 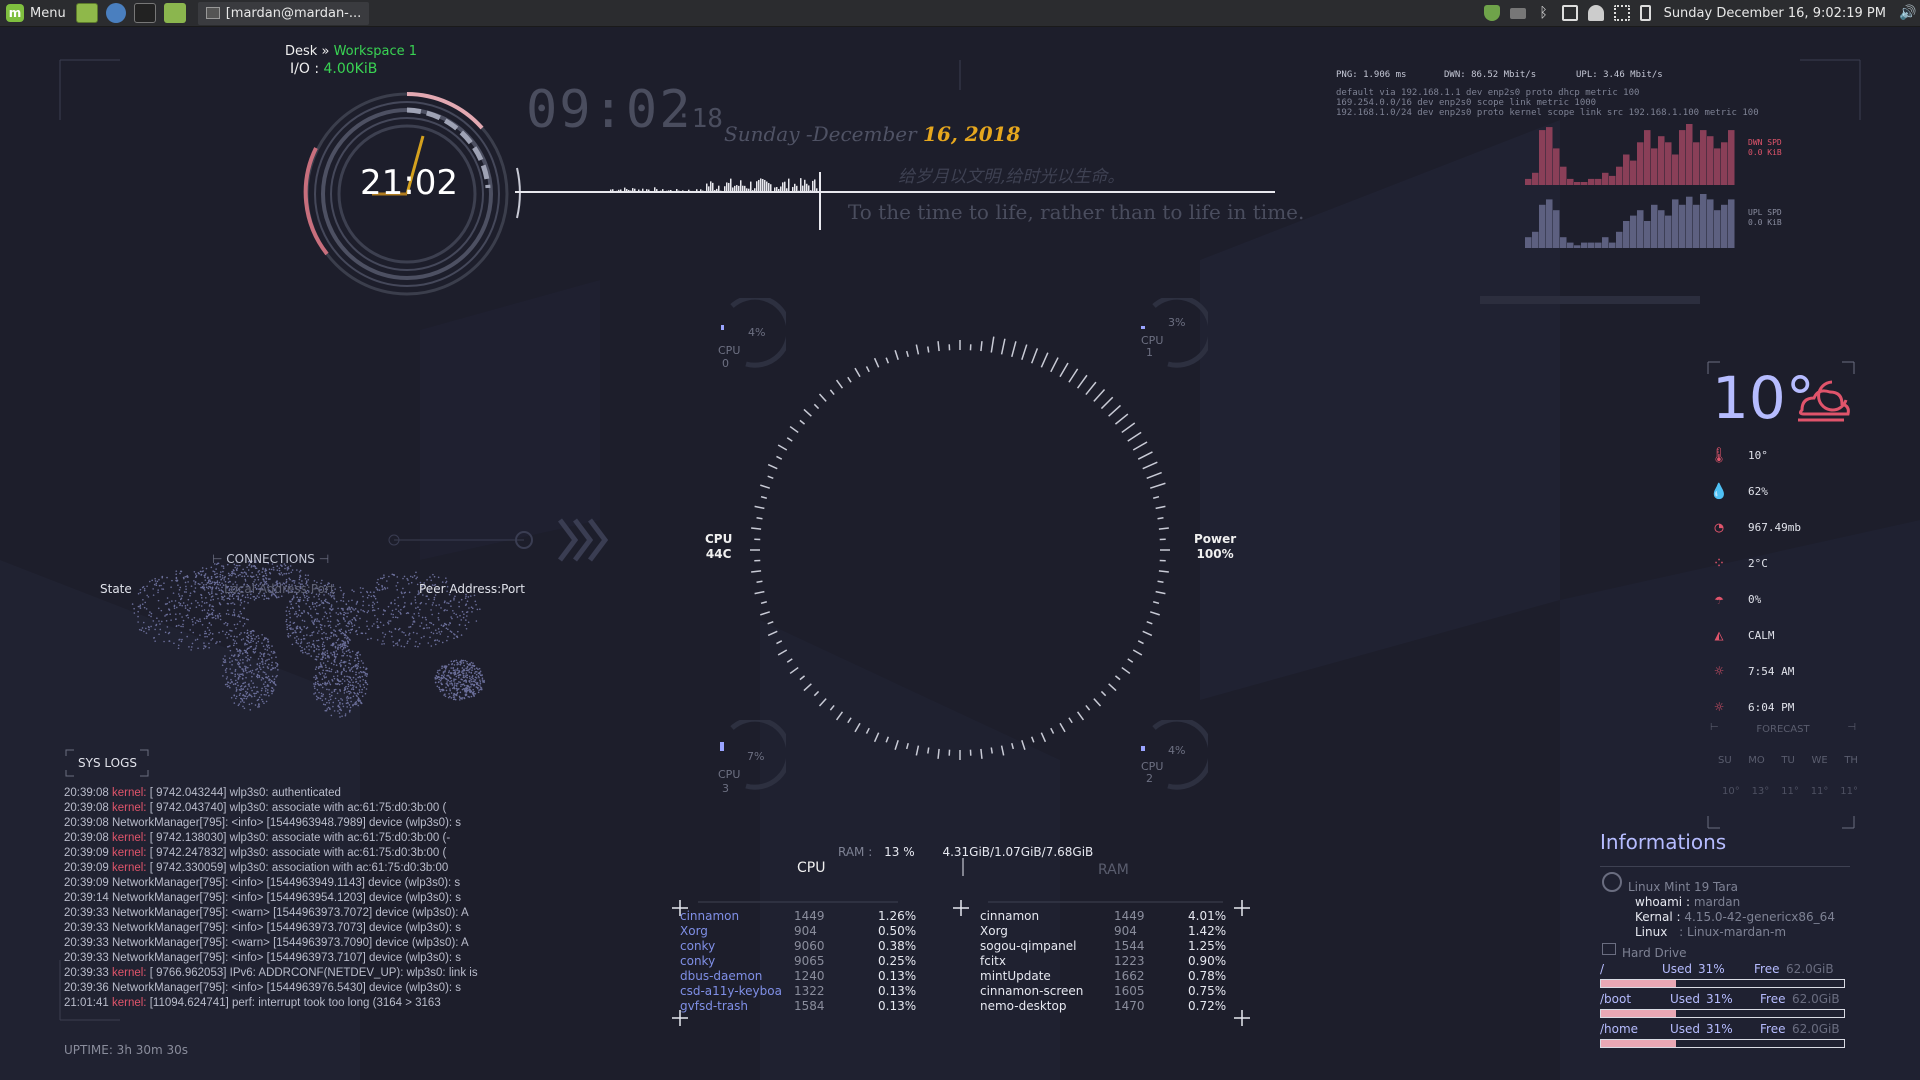 I want to click on forecast-temp: 10°, so click(x=1731, y=791).